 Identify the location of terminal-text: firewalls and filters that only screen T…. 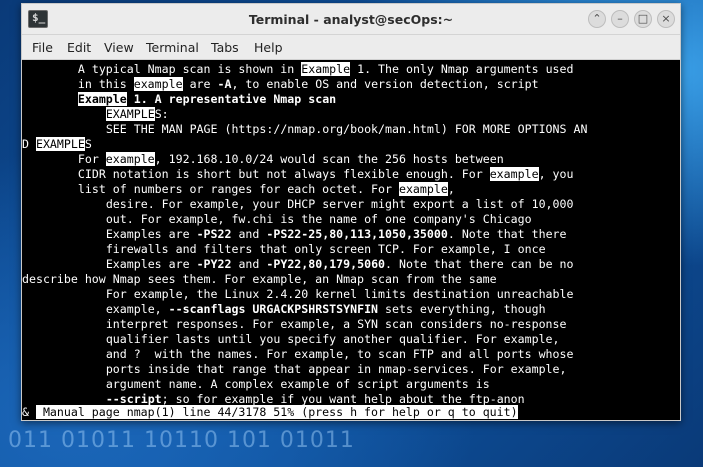
(325, 249).